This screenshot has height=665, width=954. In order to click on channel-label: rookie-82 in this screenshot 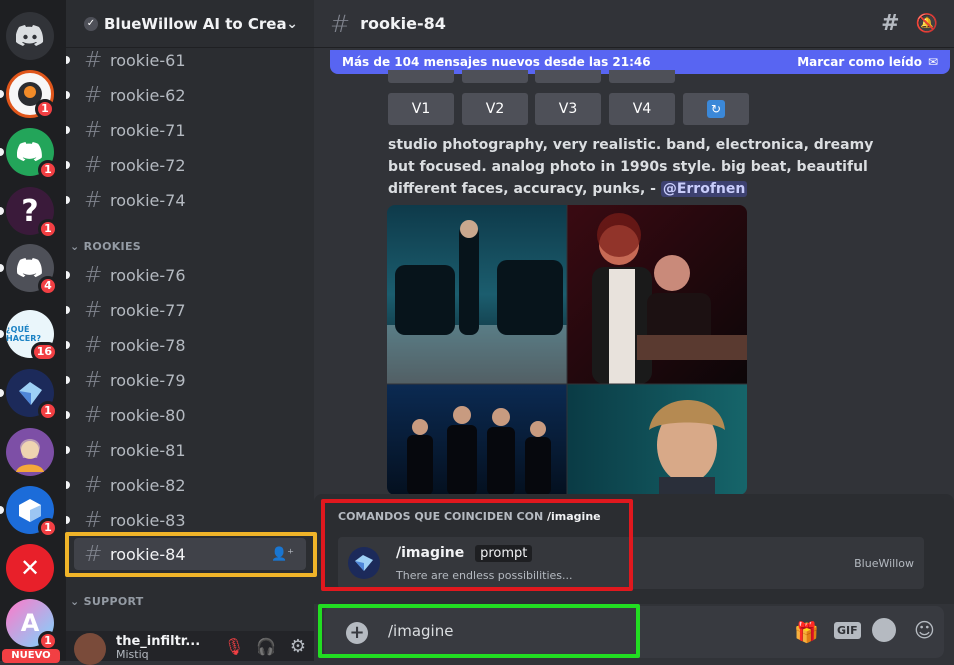, I will do `click(148, 485)`.